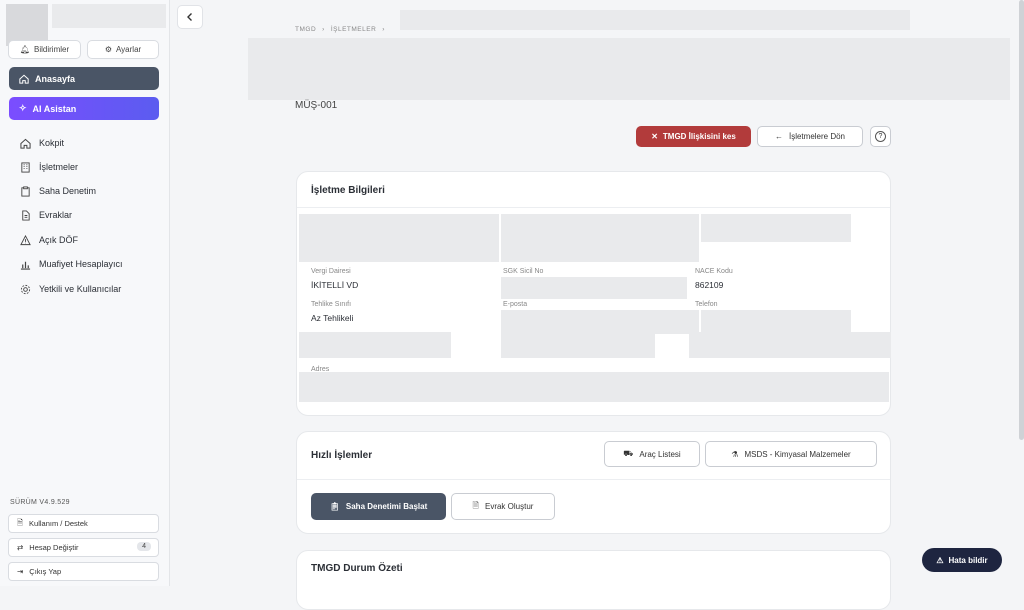 The width and height of the screenshot is (1024, 610). Describe the element at coordinates (334, 506) in the screenshot. I see `clipboard-icon: 📋︎` at that location.